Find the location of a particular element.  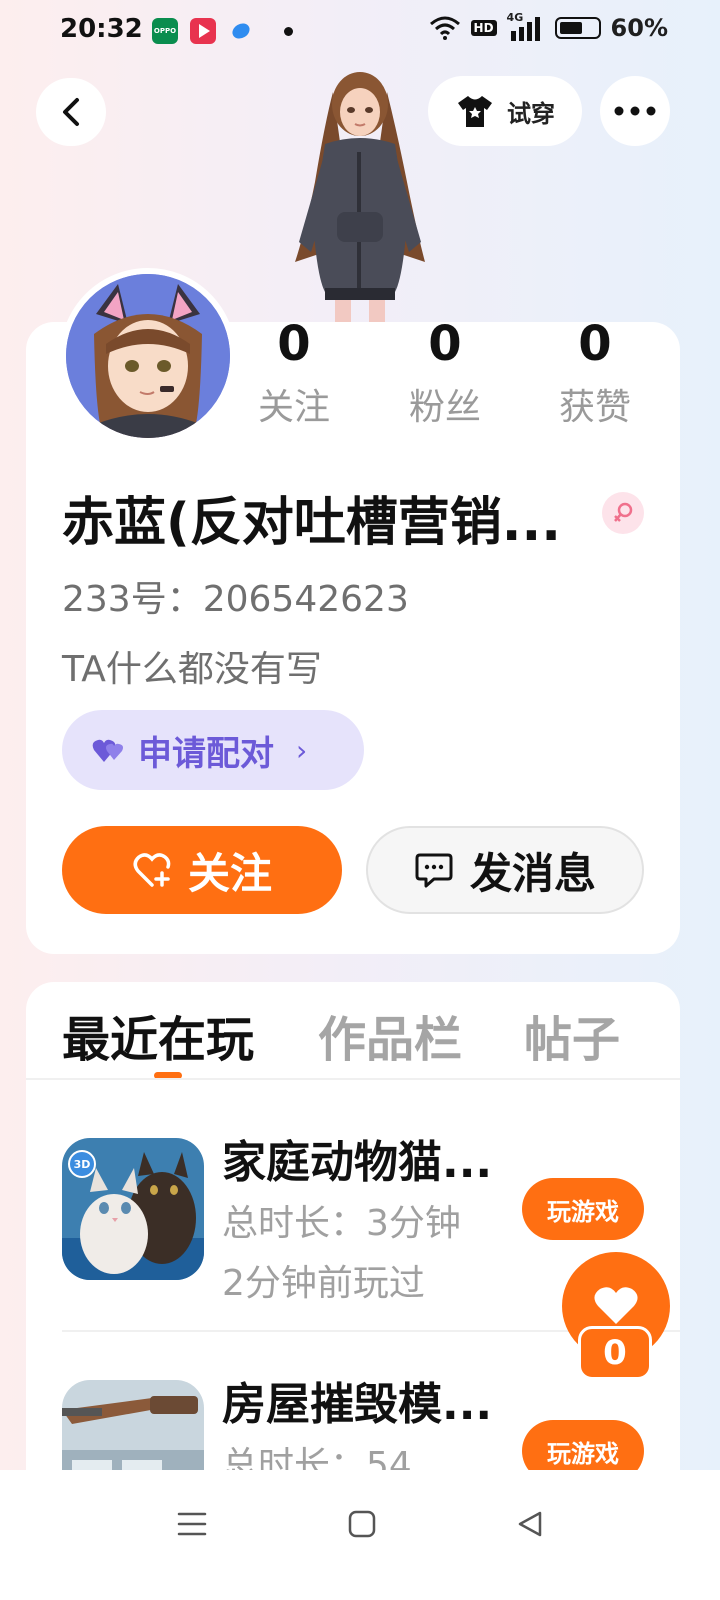

nav-home-button is located at coordinates (362, 1524).